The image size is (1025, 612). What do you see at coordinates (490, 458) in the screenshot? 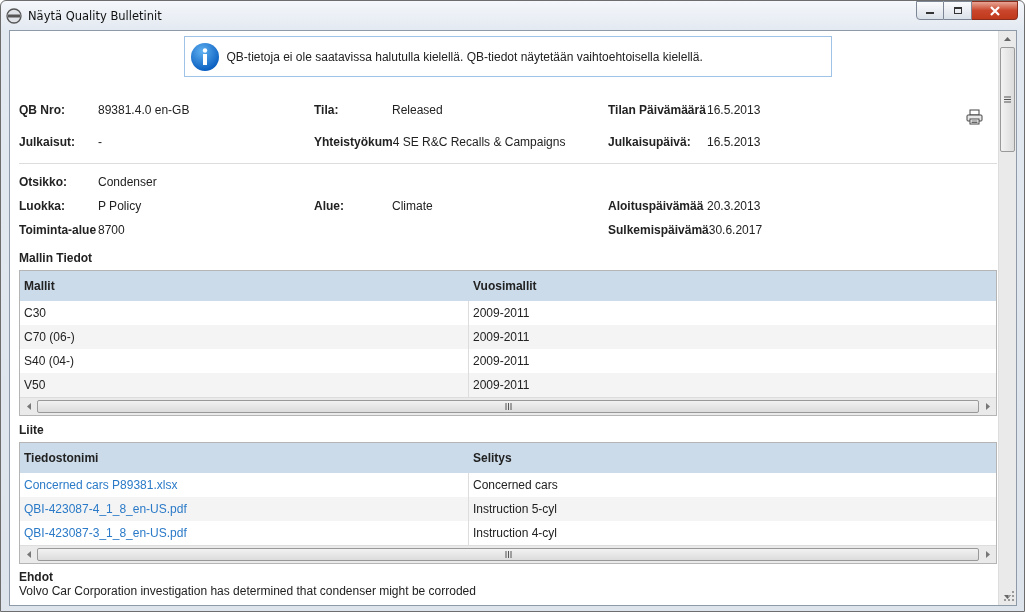
I see `column-header: Selitys` at bounding box center [490, 458].